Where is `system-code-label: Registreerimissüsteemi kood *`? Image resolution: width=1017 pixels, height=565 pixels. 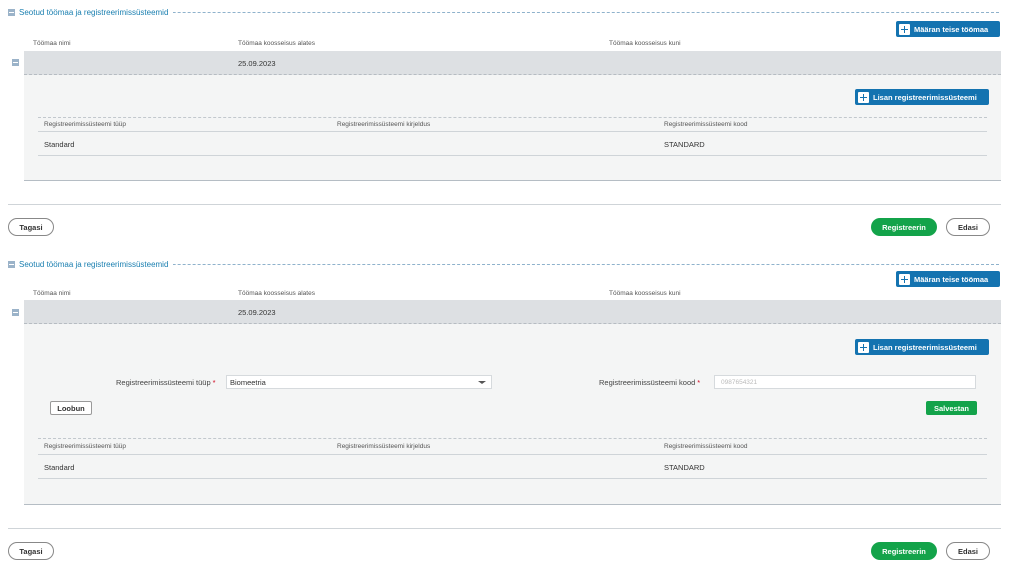 system-code-label: Registreerimissüsteemi kood * is located at coordinates (649, 382).